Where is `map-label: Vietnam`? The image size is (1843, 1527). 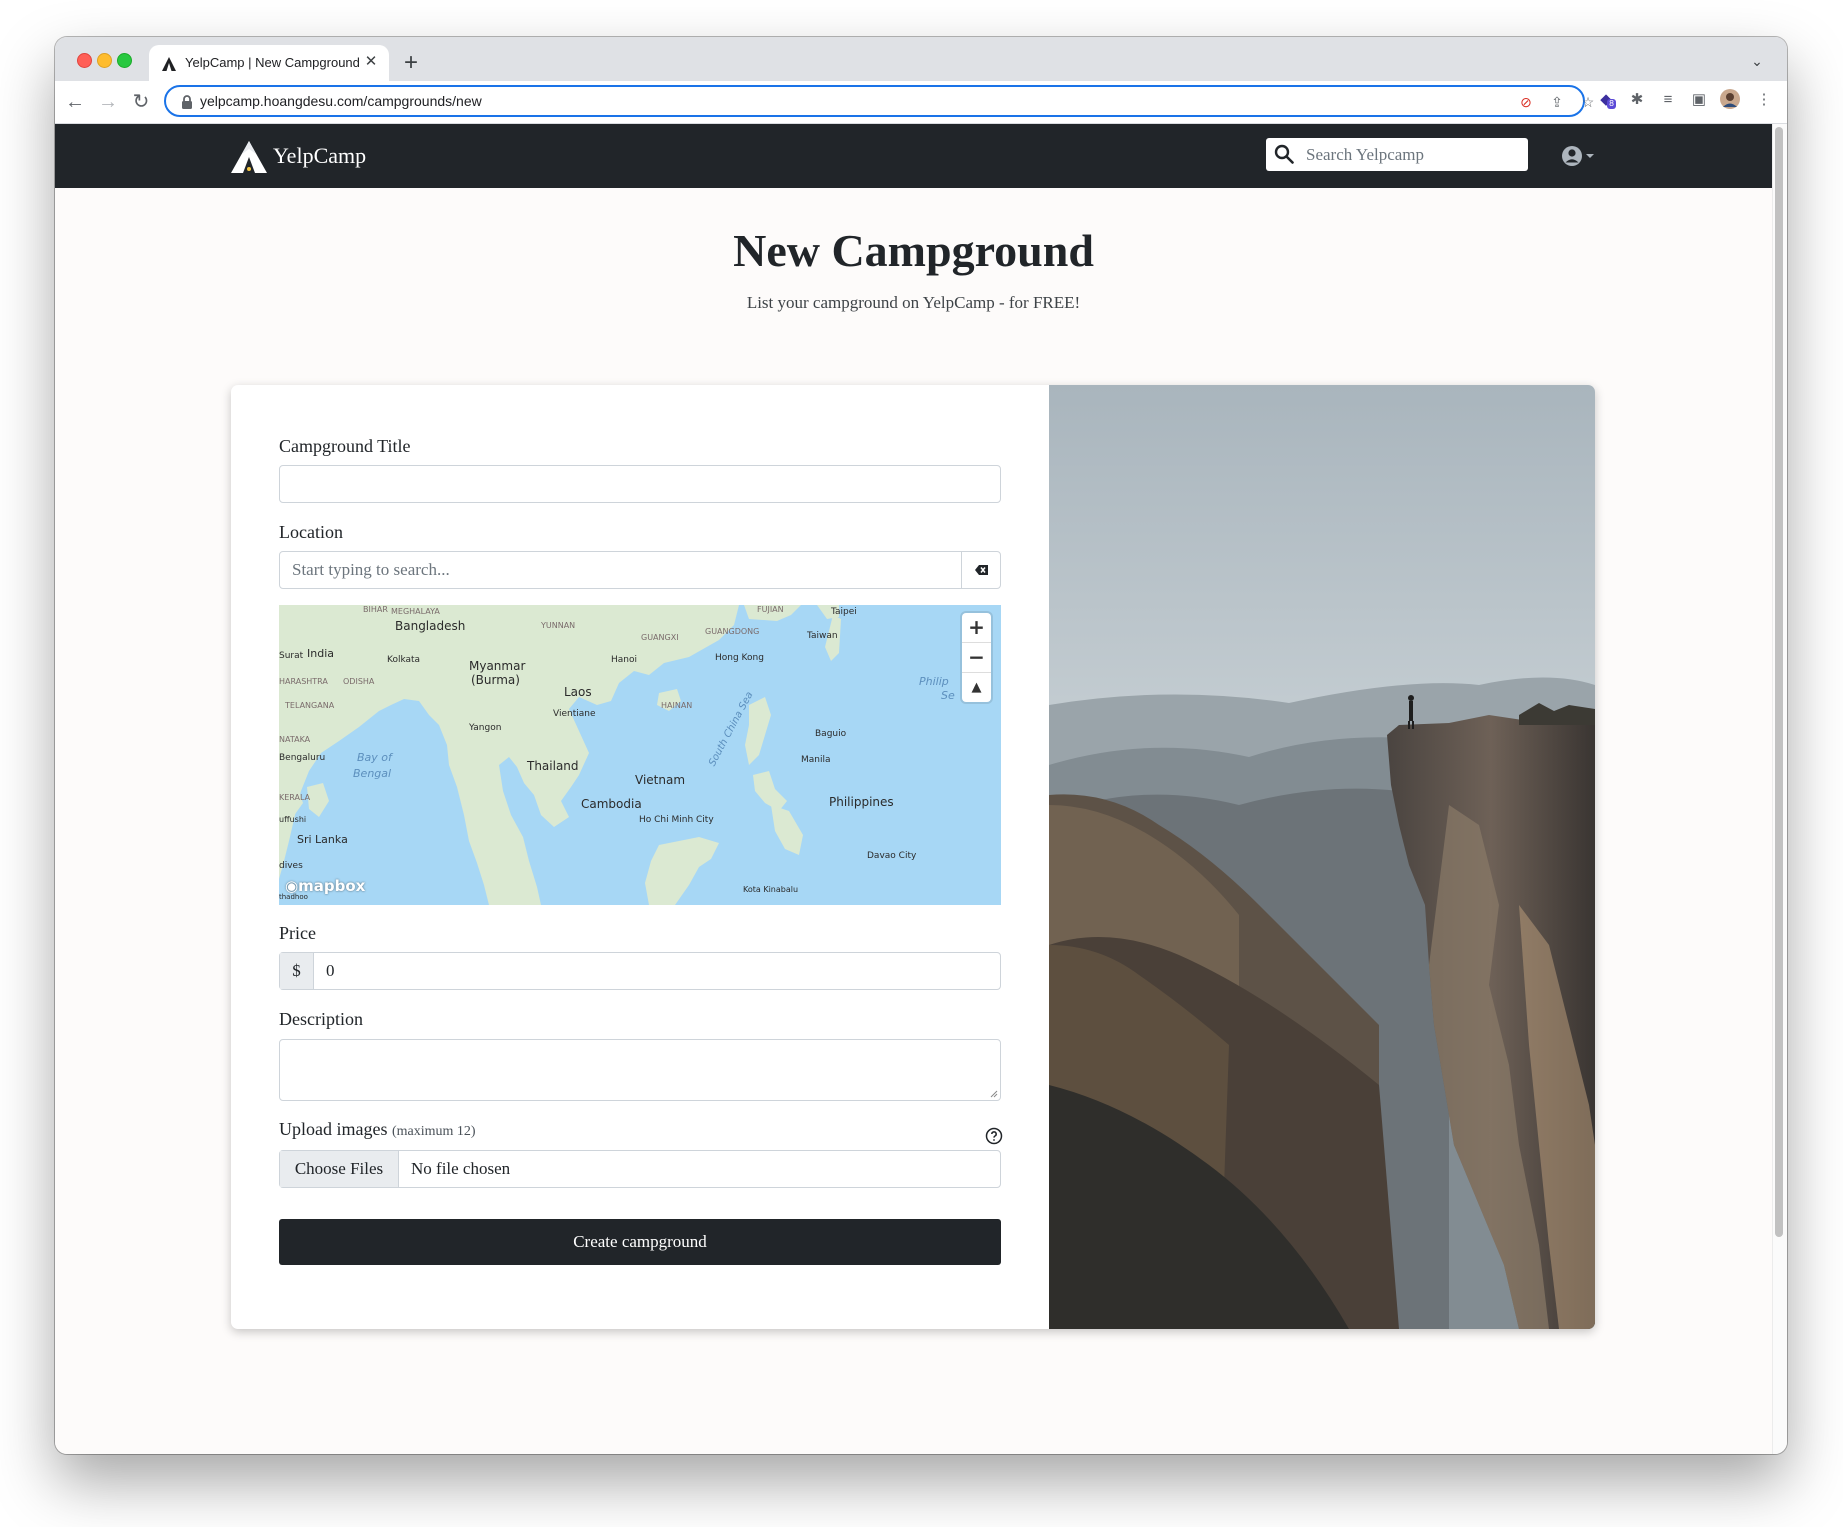
map-label: Vietnam is located at coordinates (660, 780).